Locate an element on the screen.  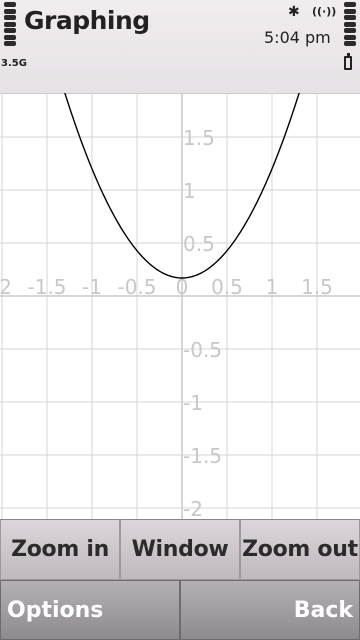
options-softkey: Options is located at coordinates (90, 610).